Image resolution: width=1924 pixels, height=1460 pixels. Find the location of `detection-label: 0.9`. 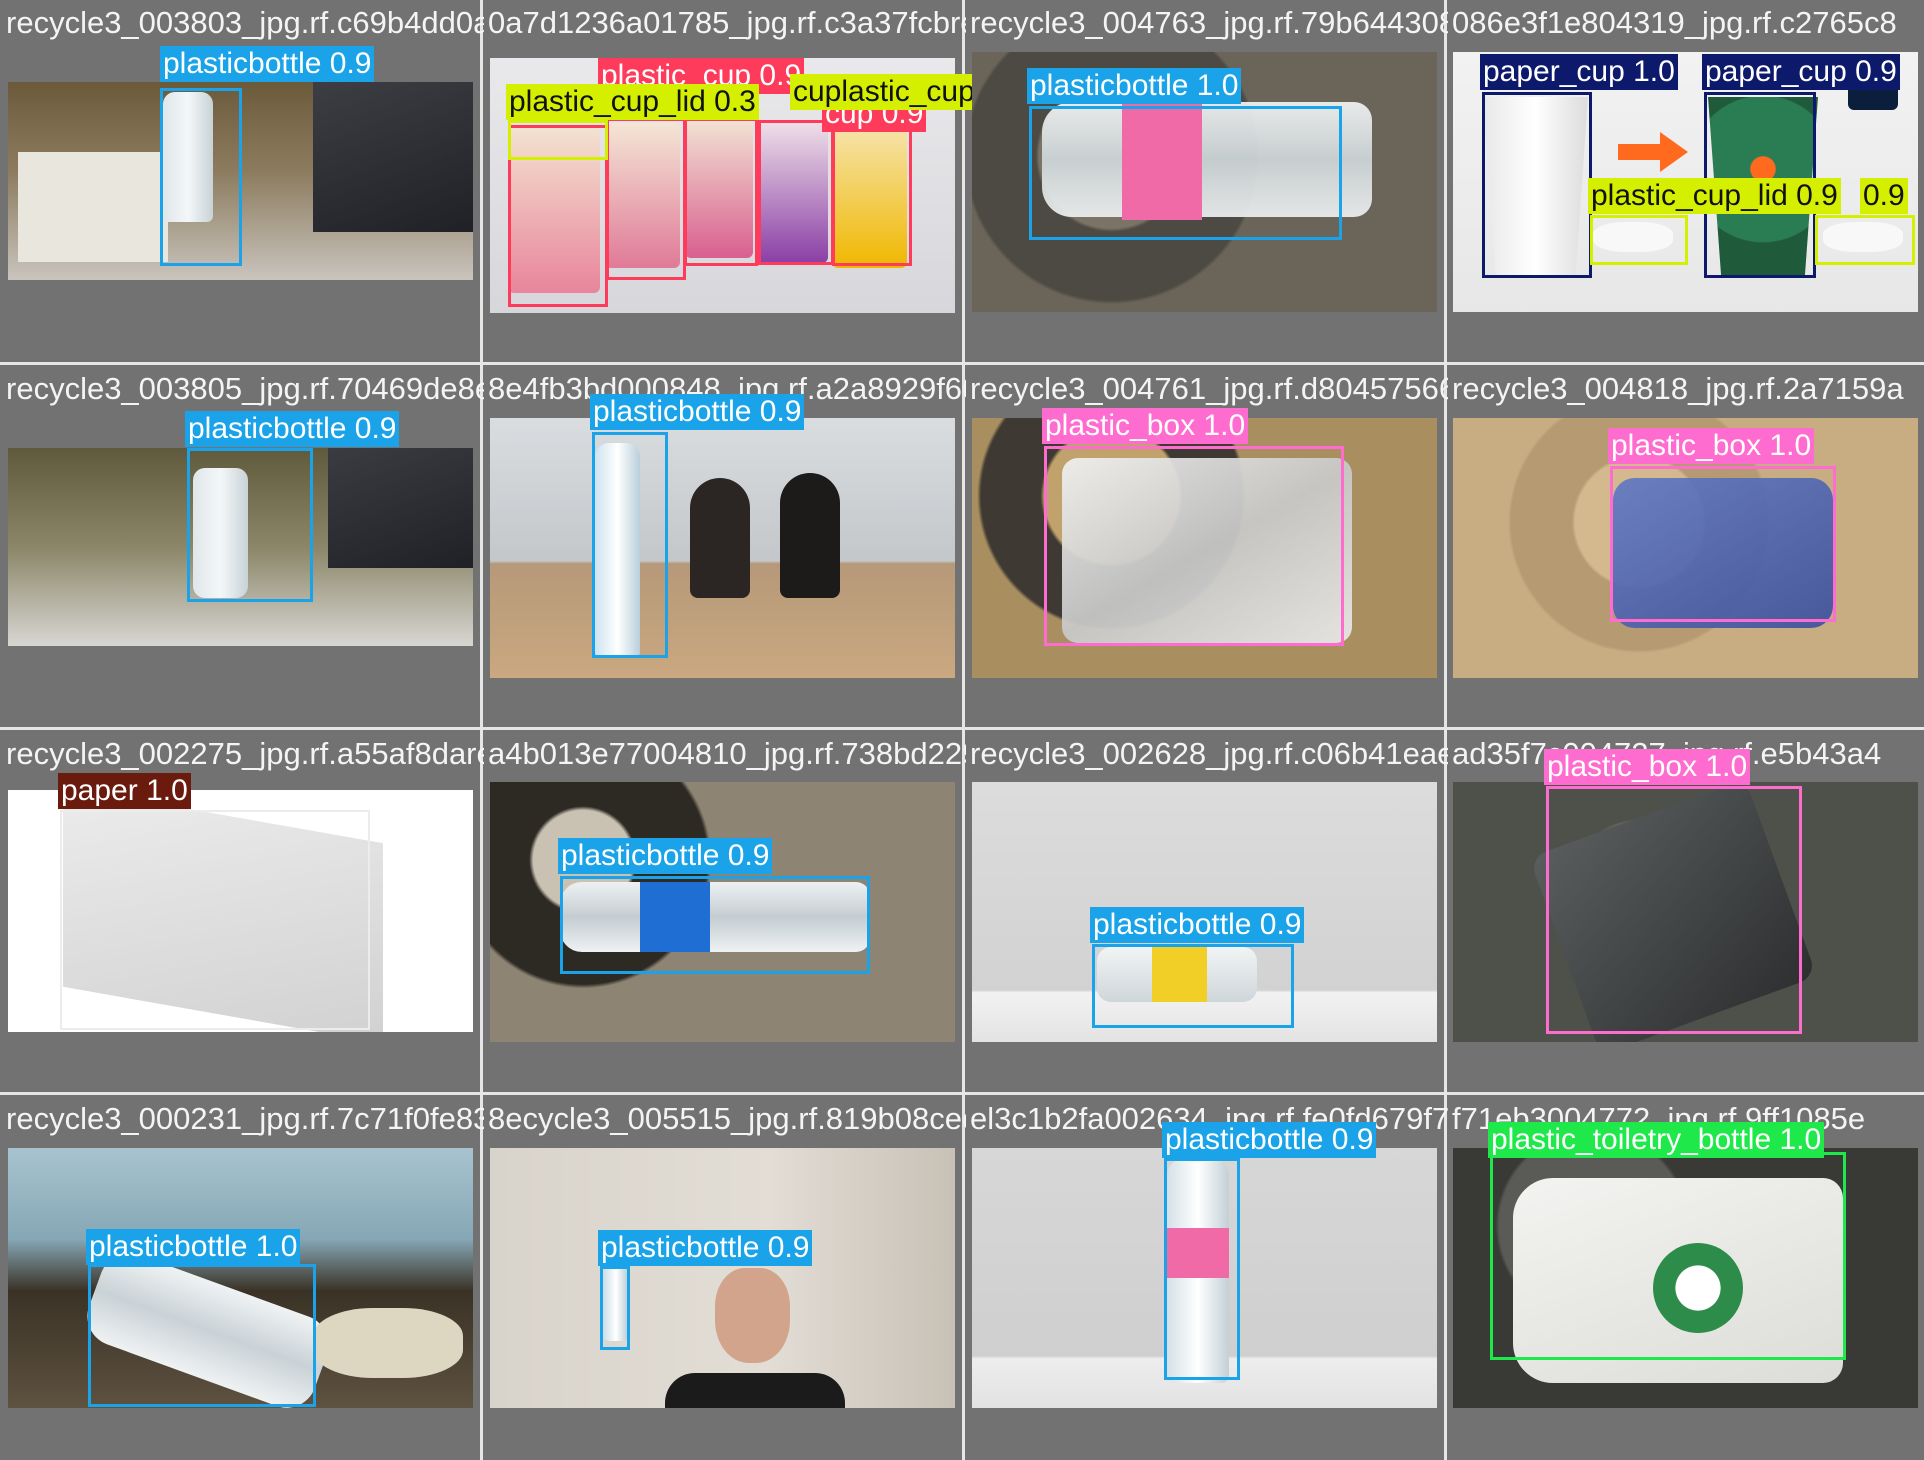

detection-label: 0.9 is located at coordinates (1884, 196).